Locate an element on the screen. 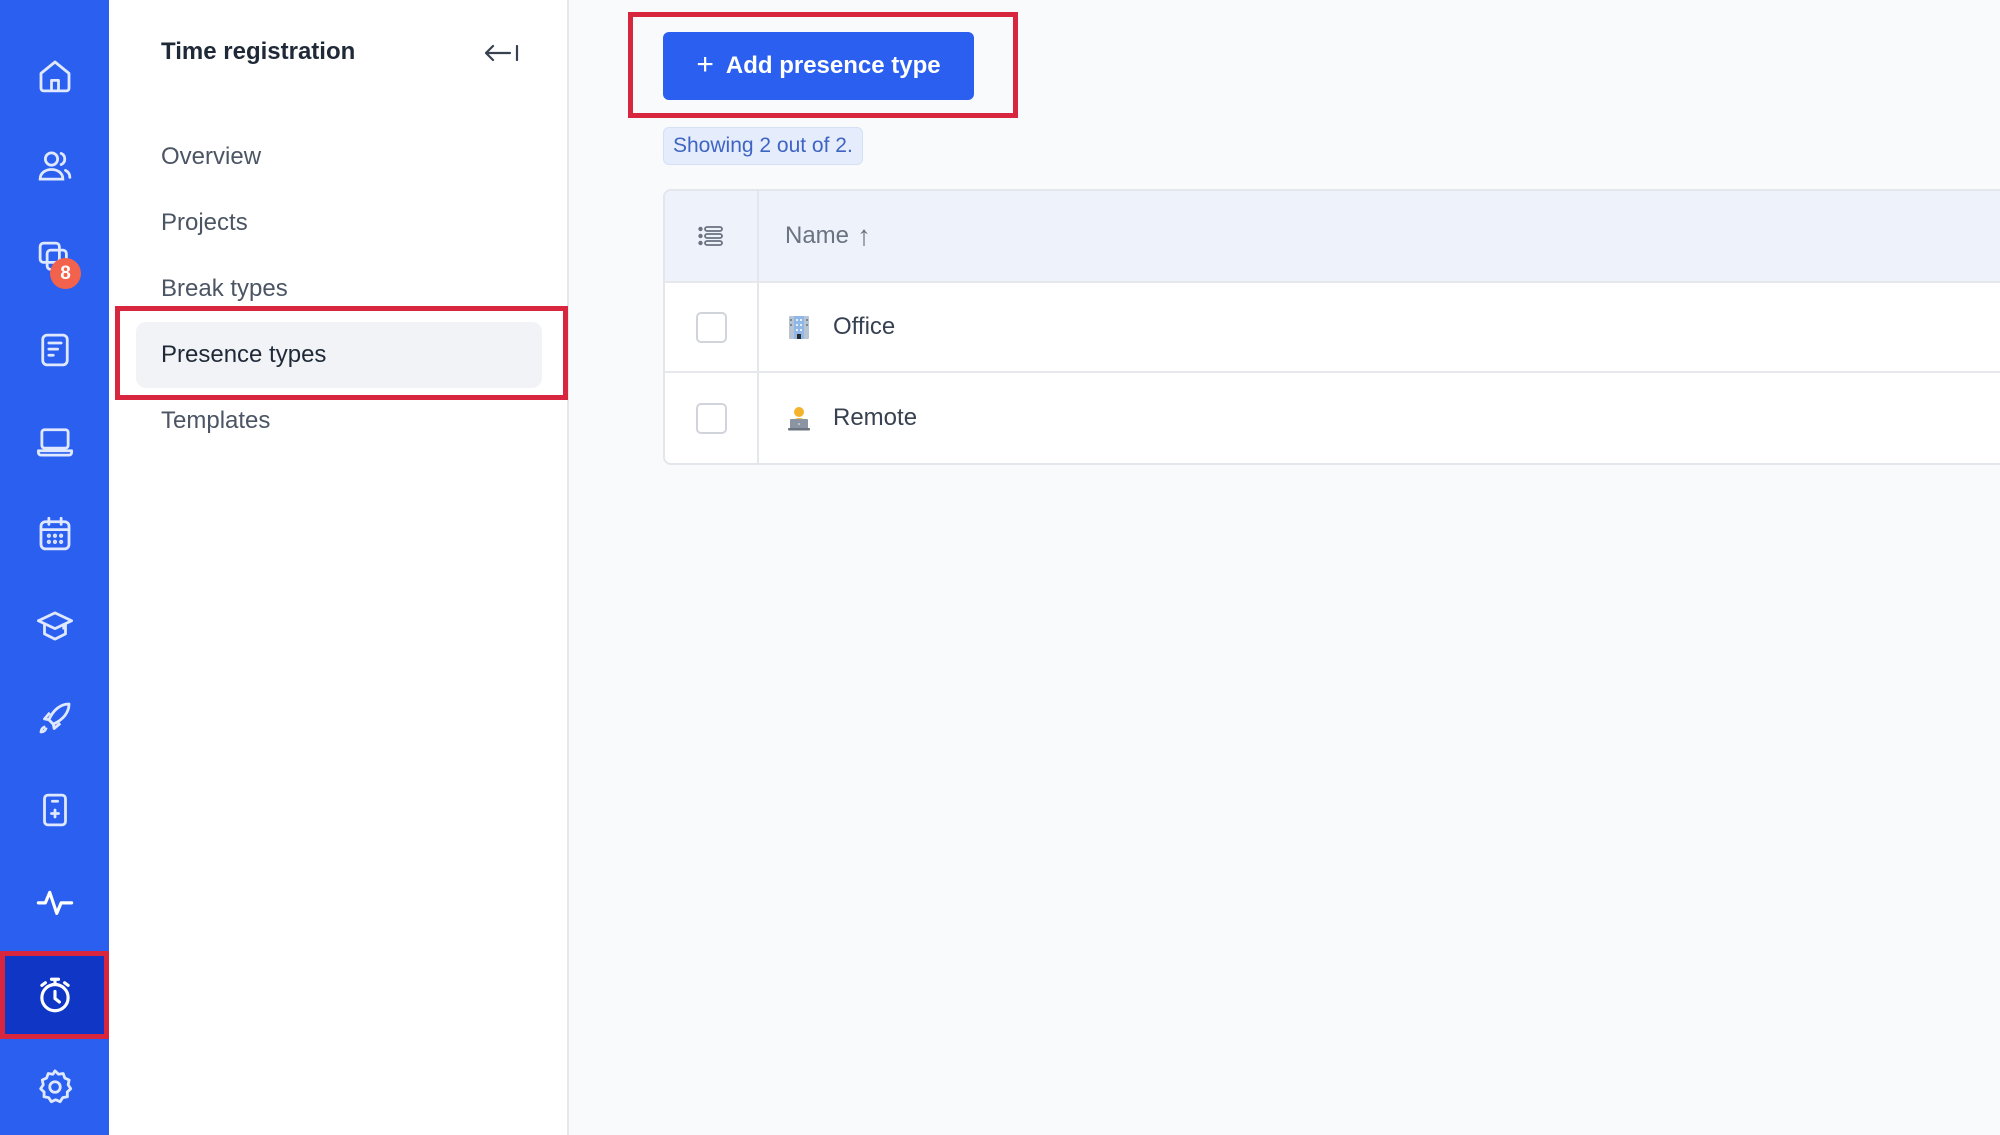  row-name: Office is located at coordinates (864, 326).